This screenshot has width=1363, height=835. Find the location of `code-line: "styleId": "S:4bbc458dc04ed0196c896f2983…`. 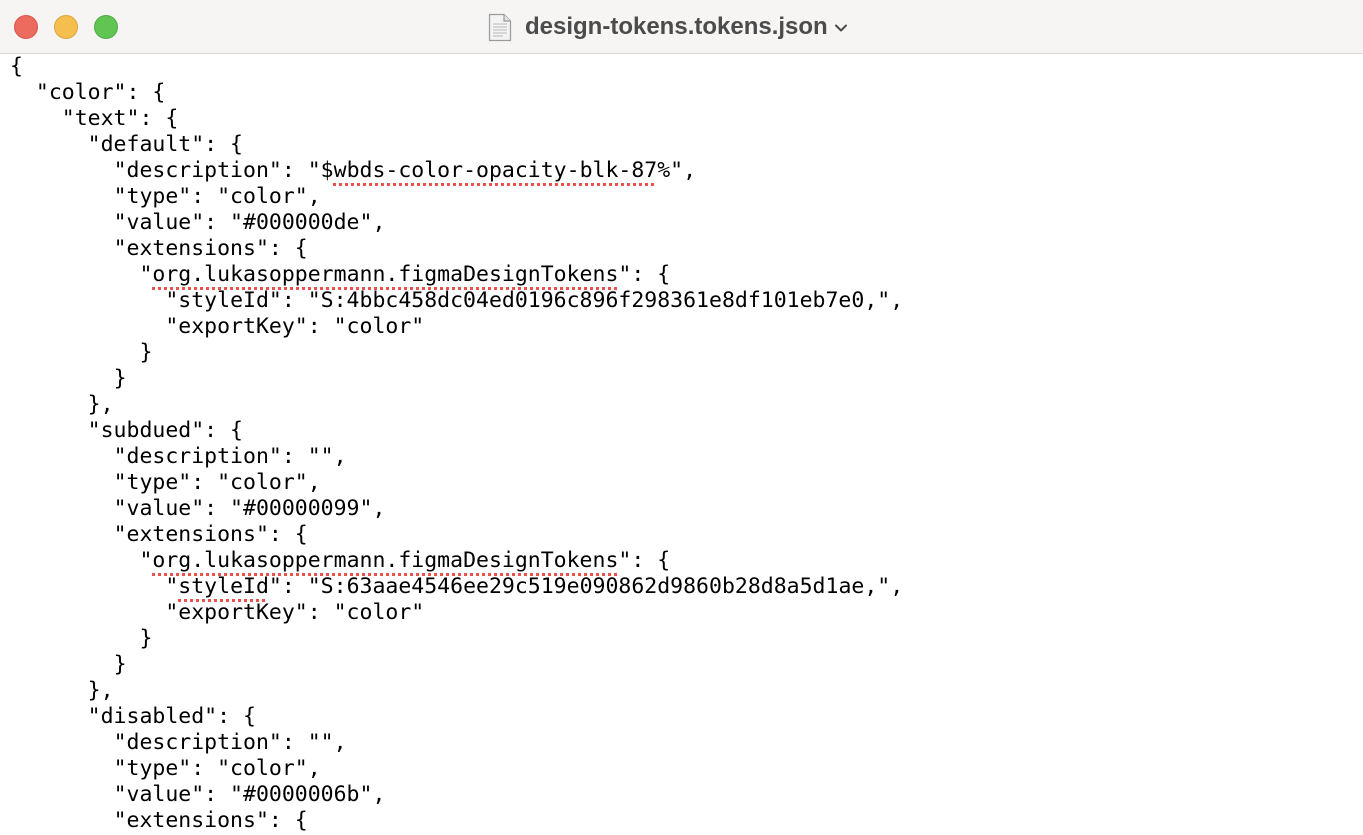

code-line: "styleId": "S:4bbc458dc04ed0196c896f2983… is located at coordinates (686, 301).